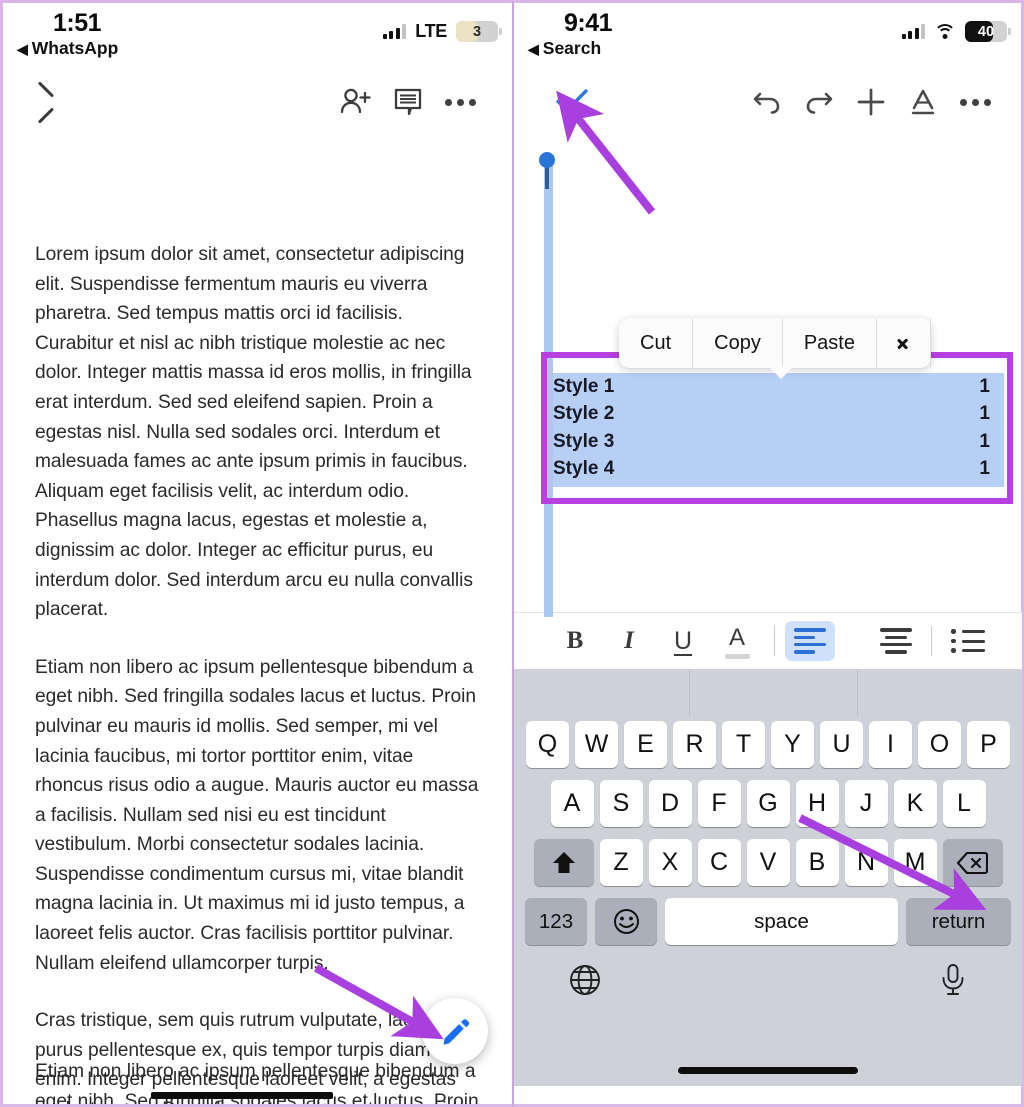 The height and width of the screenshot is (1107, 1024). What do you see at coordinates (584, 469) in the screenshot?
I see `style-label: Style 4` at bounding box center [584, 469].